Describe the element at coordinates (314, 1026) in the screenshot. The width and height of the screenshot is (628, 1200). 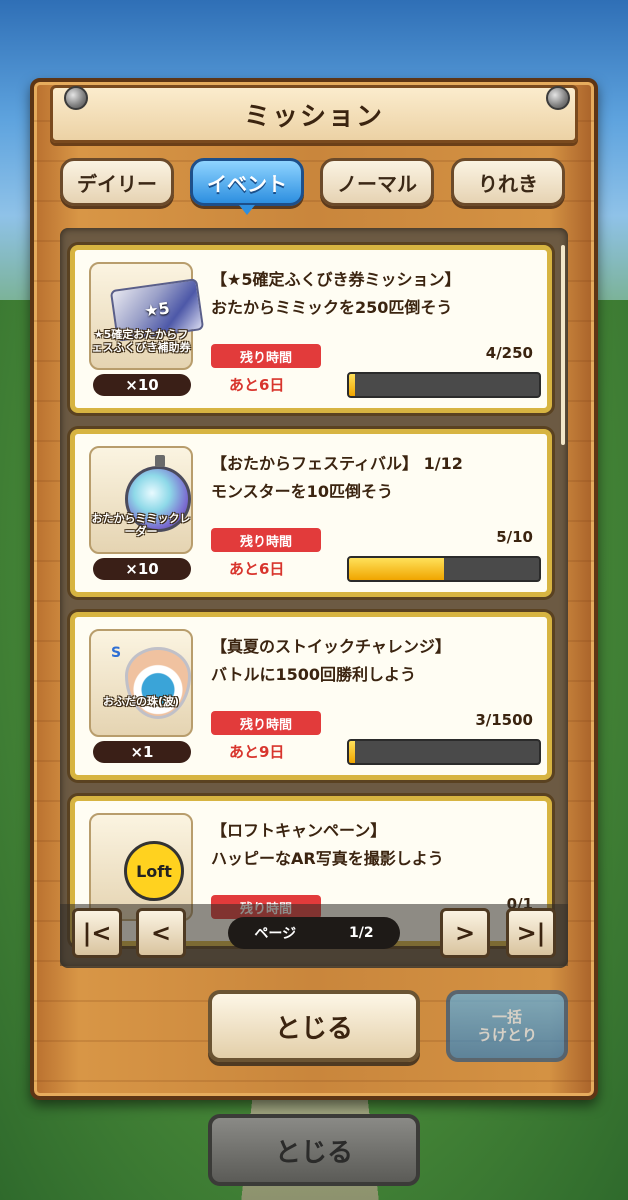
I see `close-button: とじる` at that location.